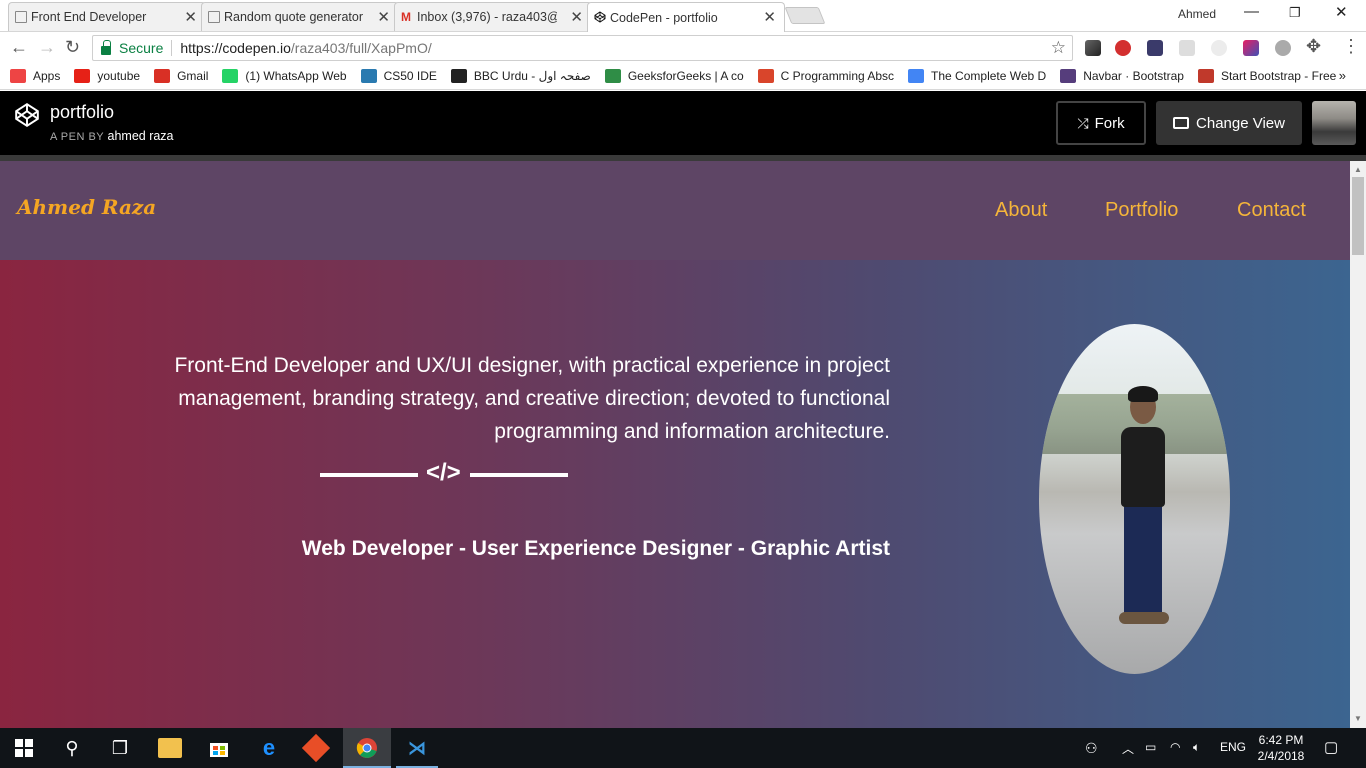 Image resolution: width=1366 pixels, height=768 pixels. What do you see at coordinates (443, 472) in the screenshot?
I see `code-icon: </>` at bounding box center [443, 472].